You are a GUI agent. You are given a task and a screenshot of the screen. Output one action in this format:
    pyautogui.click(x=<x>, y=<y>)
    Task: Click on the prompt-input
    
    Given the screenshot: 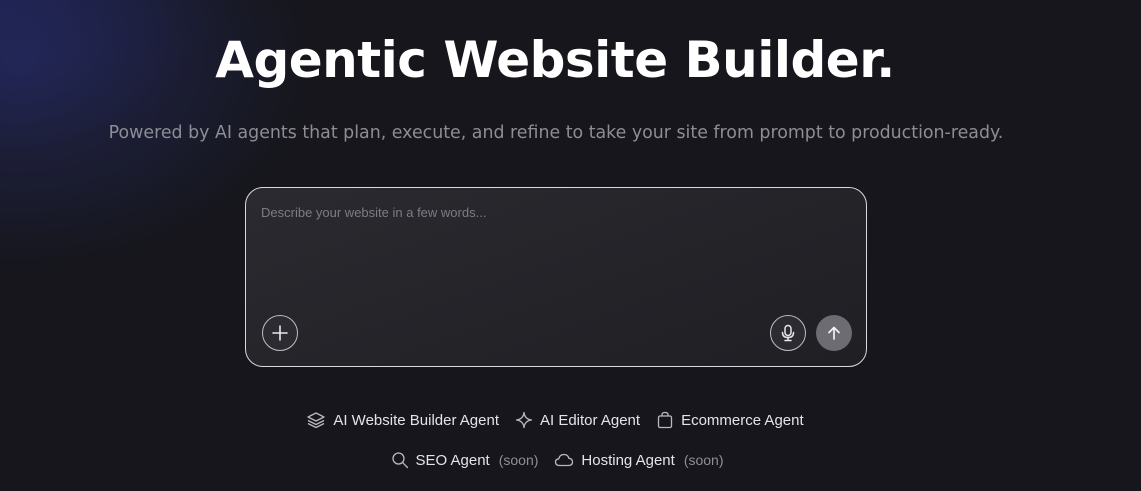 What is the action you would take?
    pyautogui.click(x=553, y=248)
    